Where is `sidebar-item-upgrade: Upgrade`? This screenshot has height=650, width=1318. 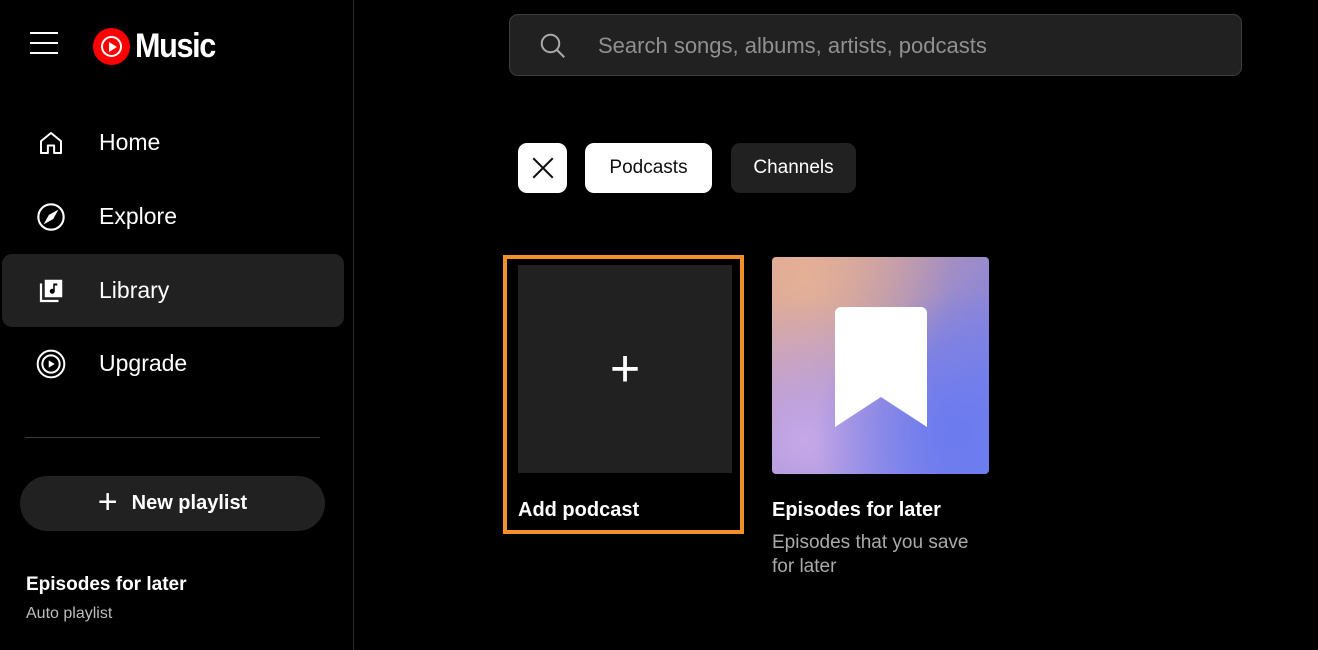 sidebar-item-upgrade: Upgrade is located at coordinates (173, 363).